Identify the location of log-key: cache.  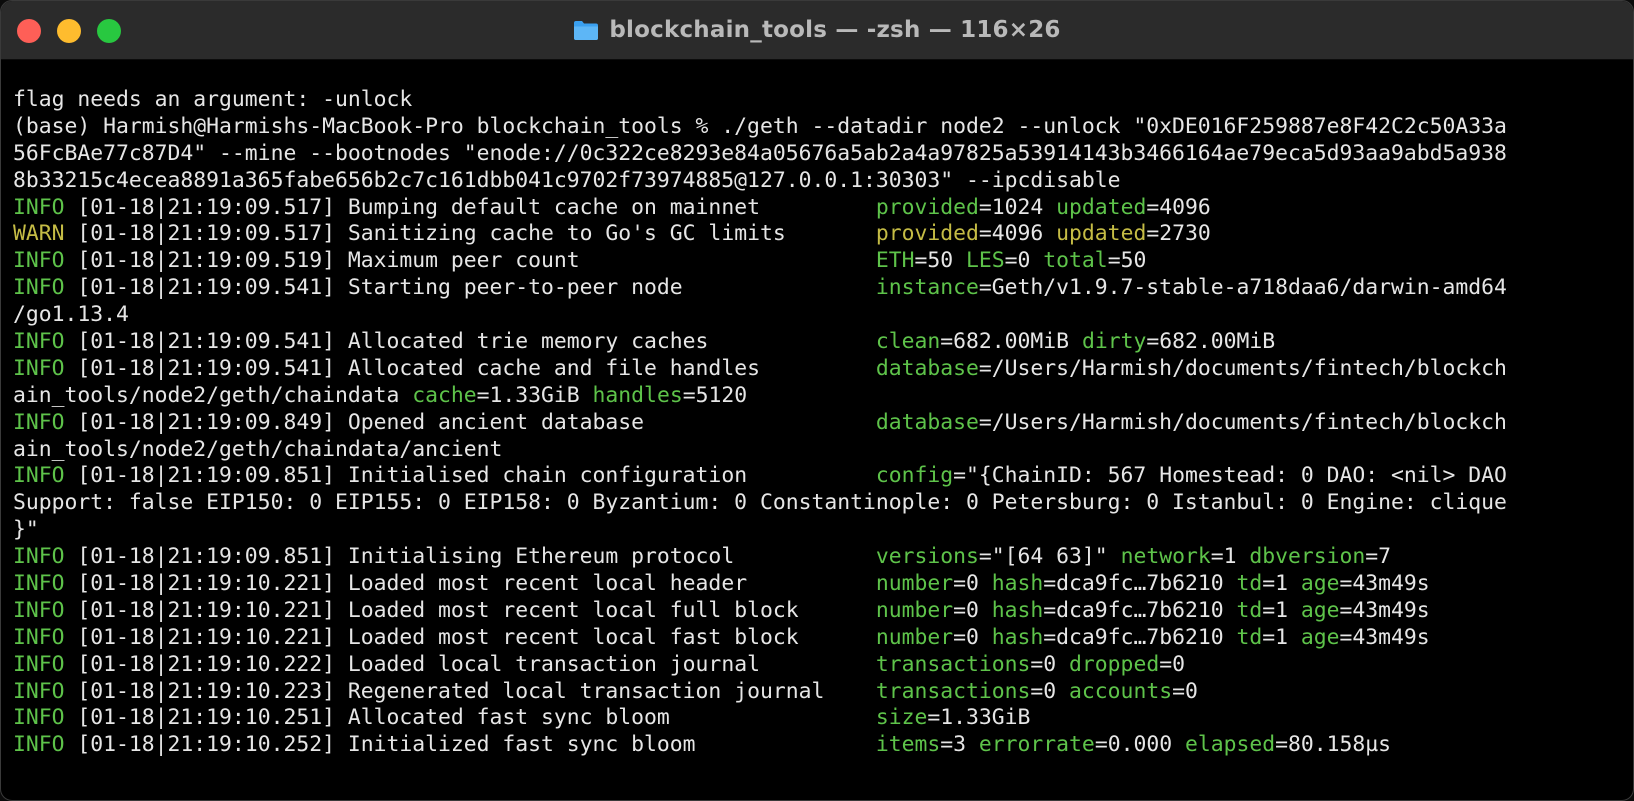
(444, 395).